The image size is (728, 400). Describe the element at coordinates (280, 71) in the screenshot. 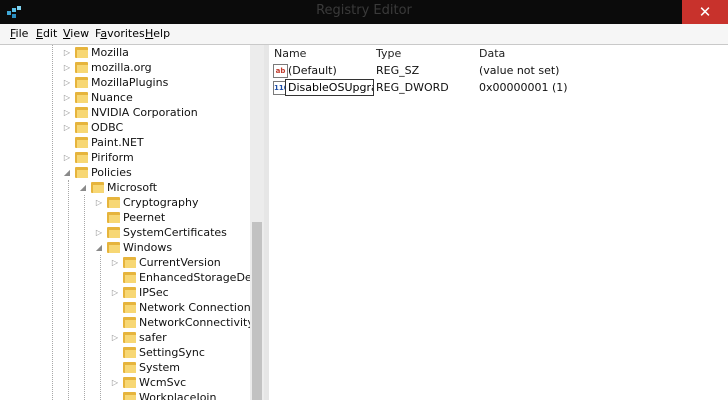

I see `string-value-icon: ab` at that location.